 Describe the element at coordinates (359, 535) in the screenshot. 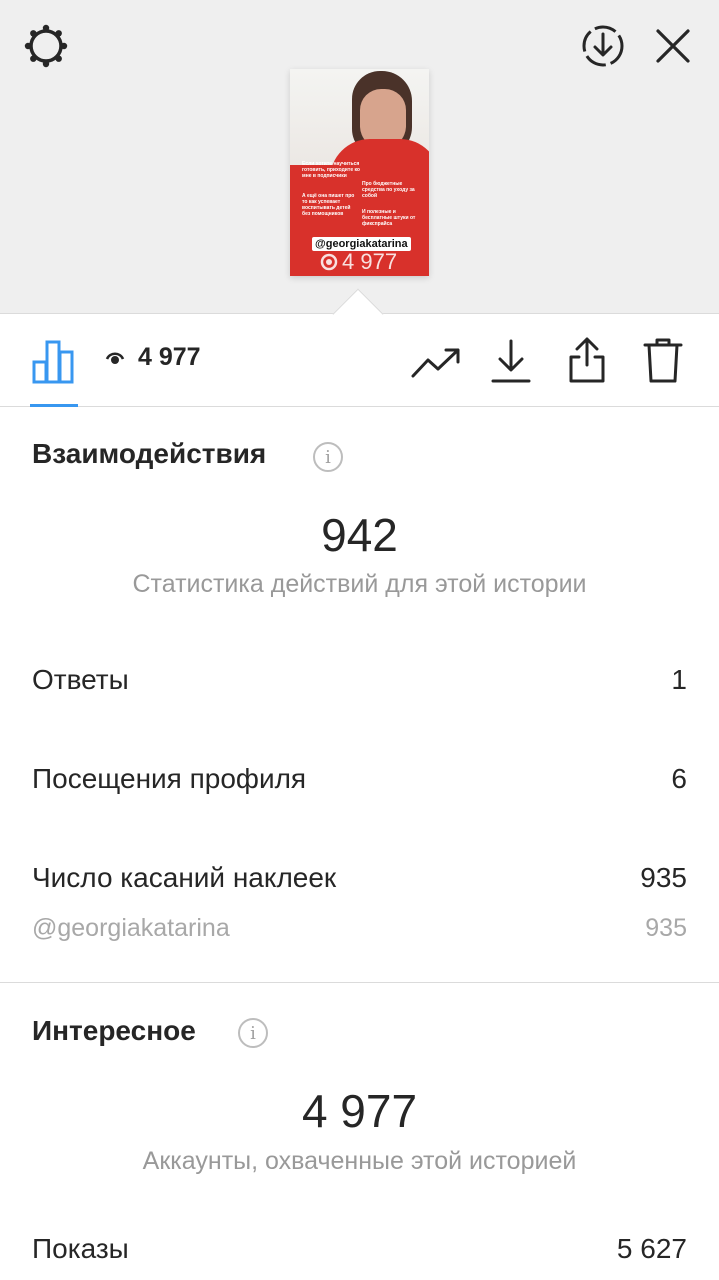

I see `interactions-total: 942` at that location.